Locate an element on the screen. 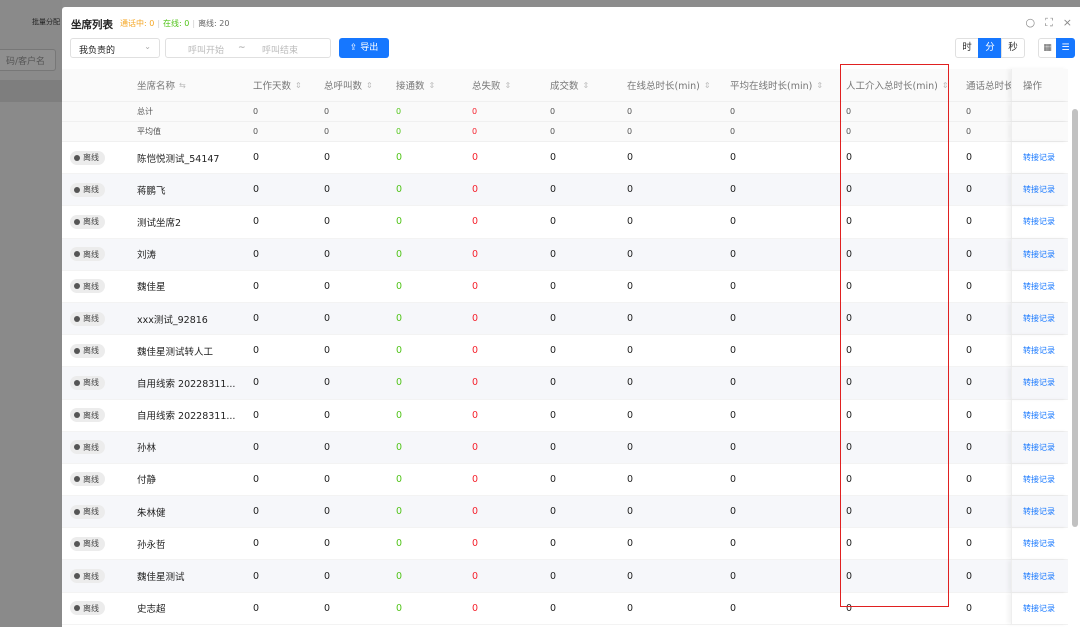  agent-name: 魏佳星测试转人工 is located at coordinates (175, 352).